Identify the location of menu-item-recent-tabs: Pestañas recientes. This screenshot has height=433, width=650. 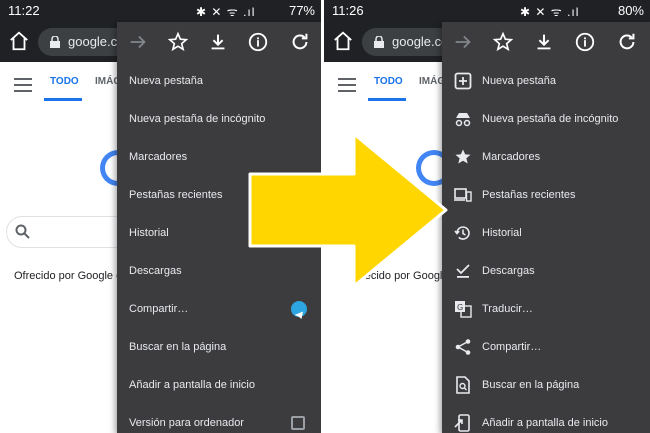
(546, 195).